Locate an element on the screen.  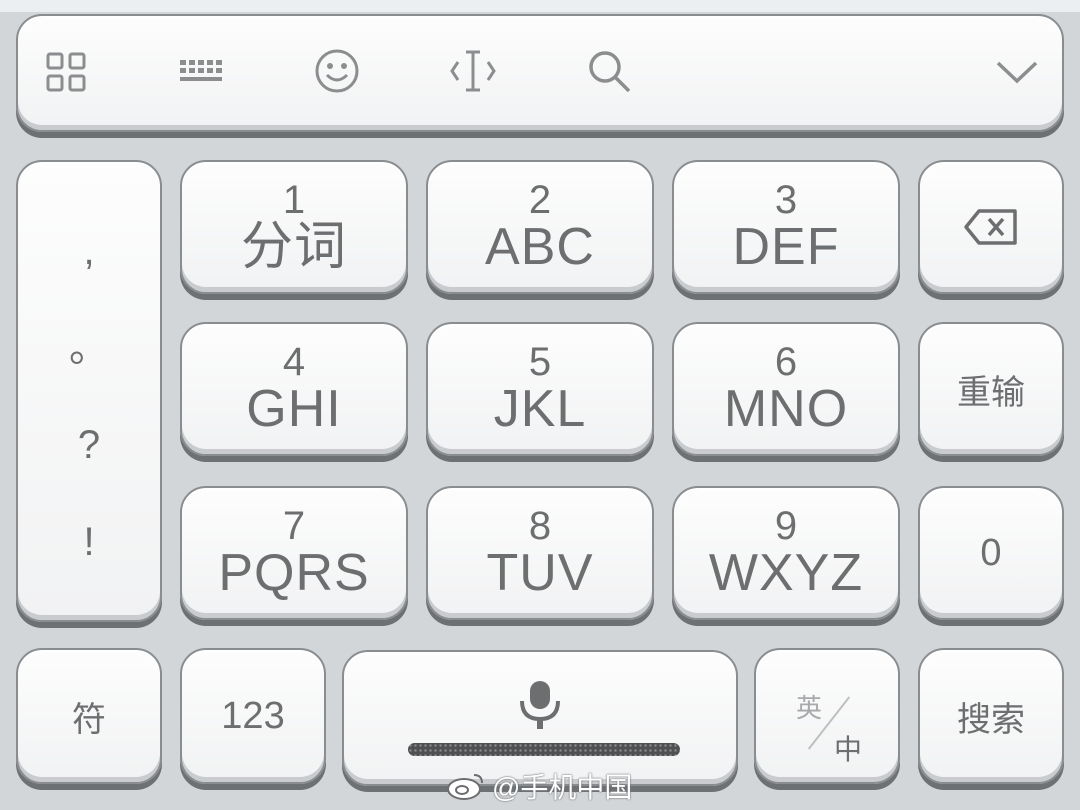
apps-grid-icon is located at coordinates (67, 71).